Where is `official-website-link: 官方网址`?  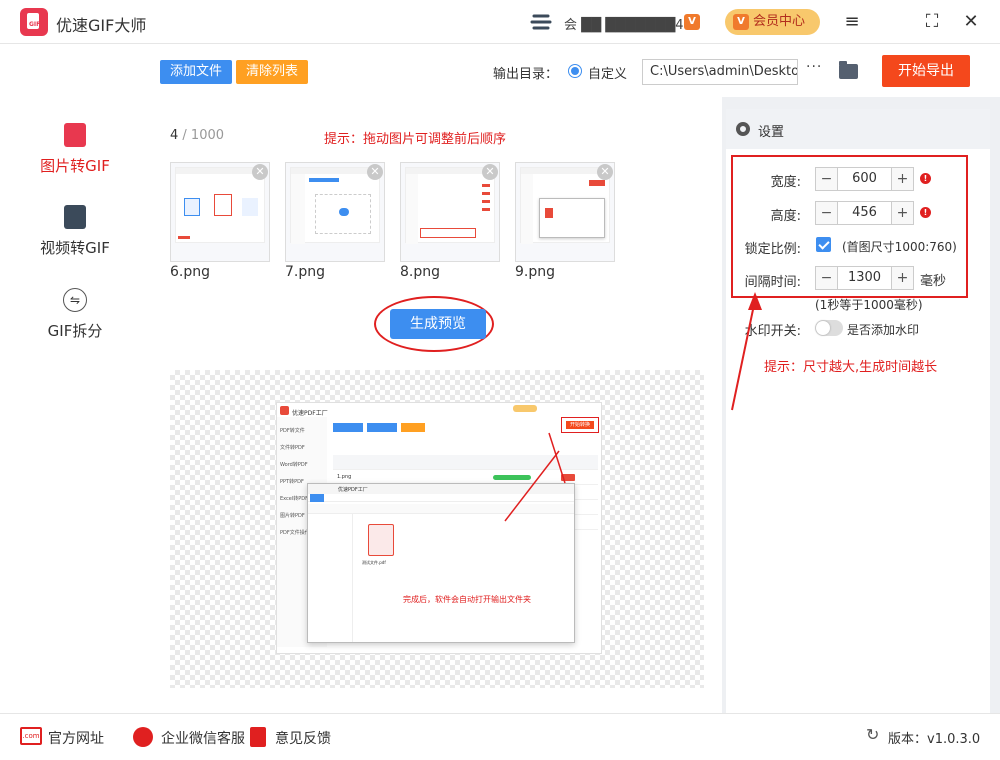
official-website-link: 官方网址 is located at coordinates (76, 738).